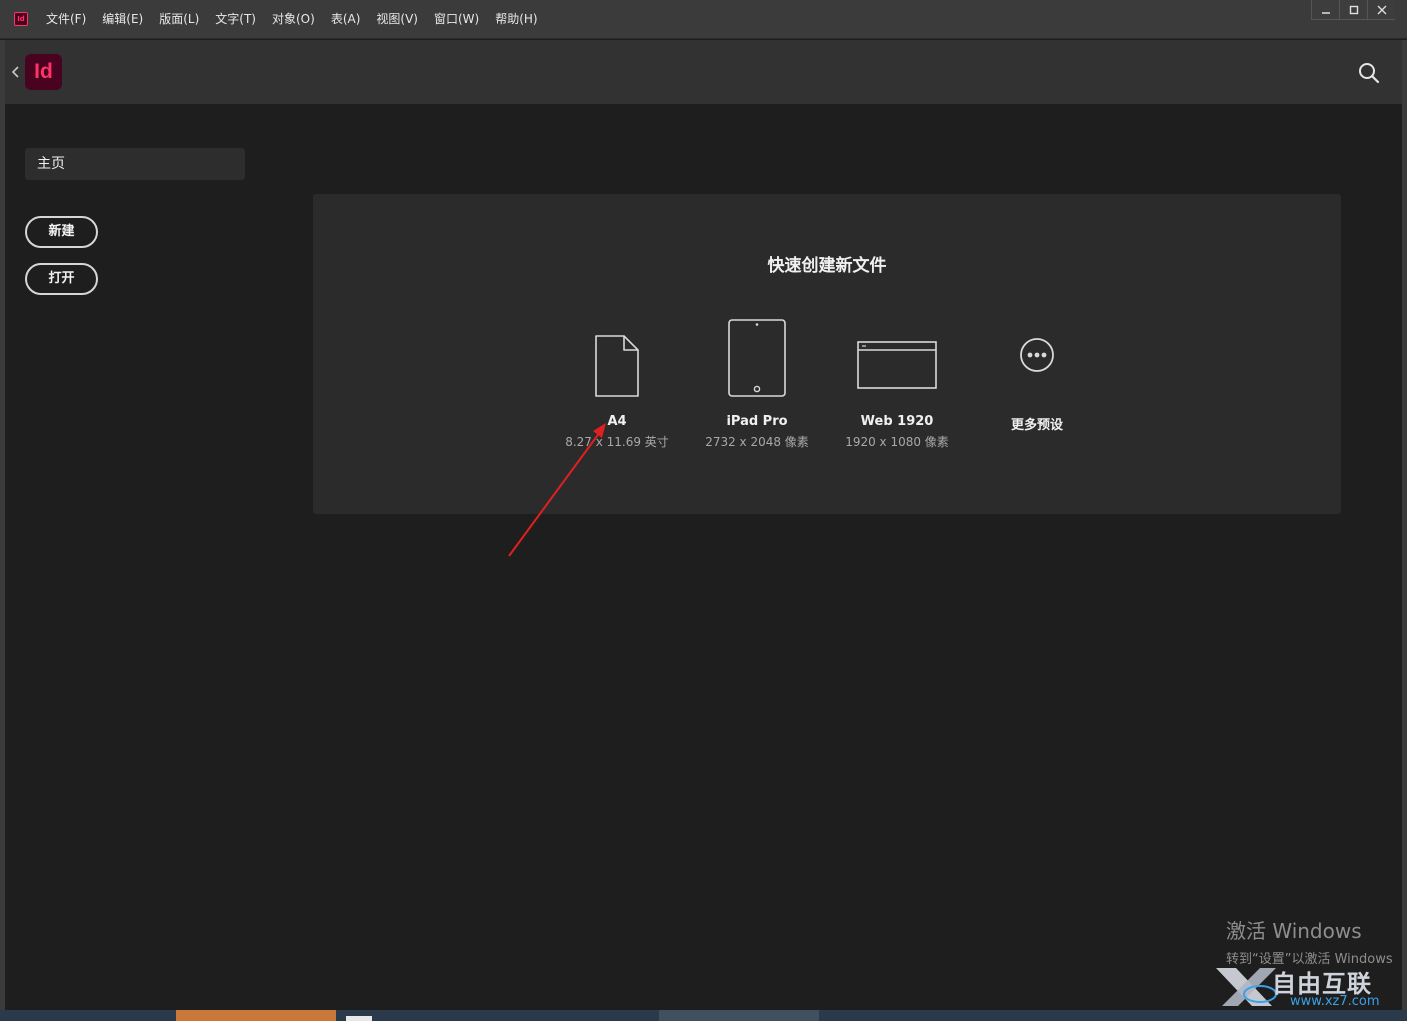 The height and width of the screenshot is (1021, 1407). What do you see at coordinates (61, 232) in the screenshot?
I see `new-button: 新建` at bounding box center [61, 232].